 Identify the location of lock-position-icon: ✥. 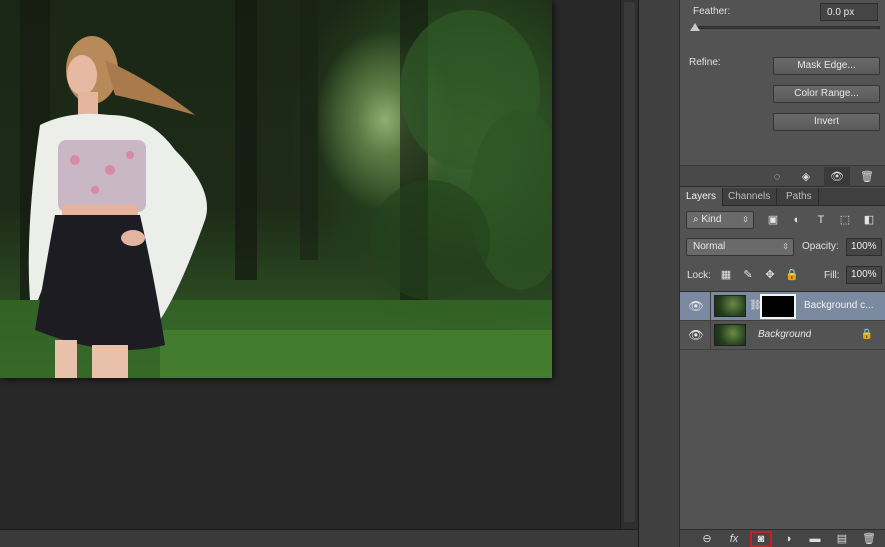
(770, 275).